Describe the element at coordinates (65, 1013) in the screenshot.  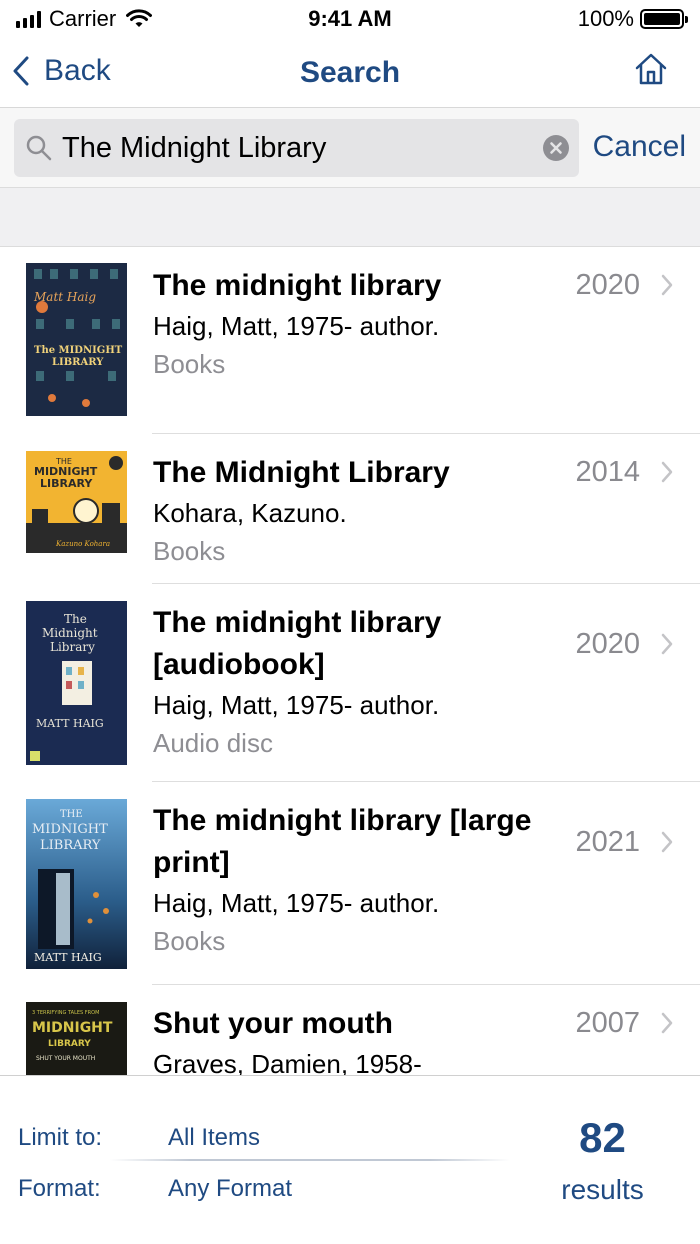
I see `svg-text: 3 TERRIFYING TALES FROM` at that location.